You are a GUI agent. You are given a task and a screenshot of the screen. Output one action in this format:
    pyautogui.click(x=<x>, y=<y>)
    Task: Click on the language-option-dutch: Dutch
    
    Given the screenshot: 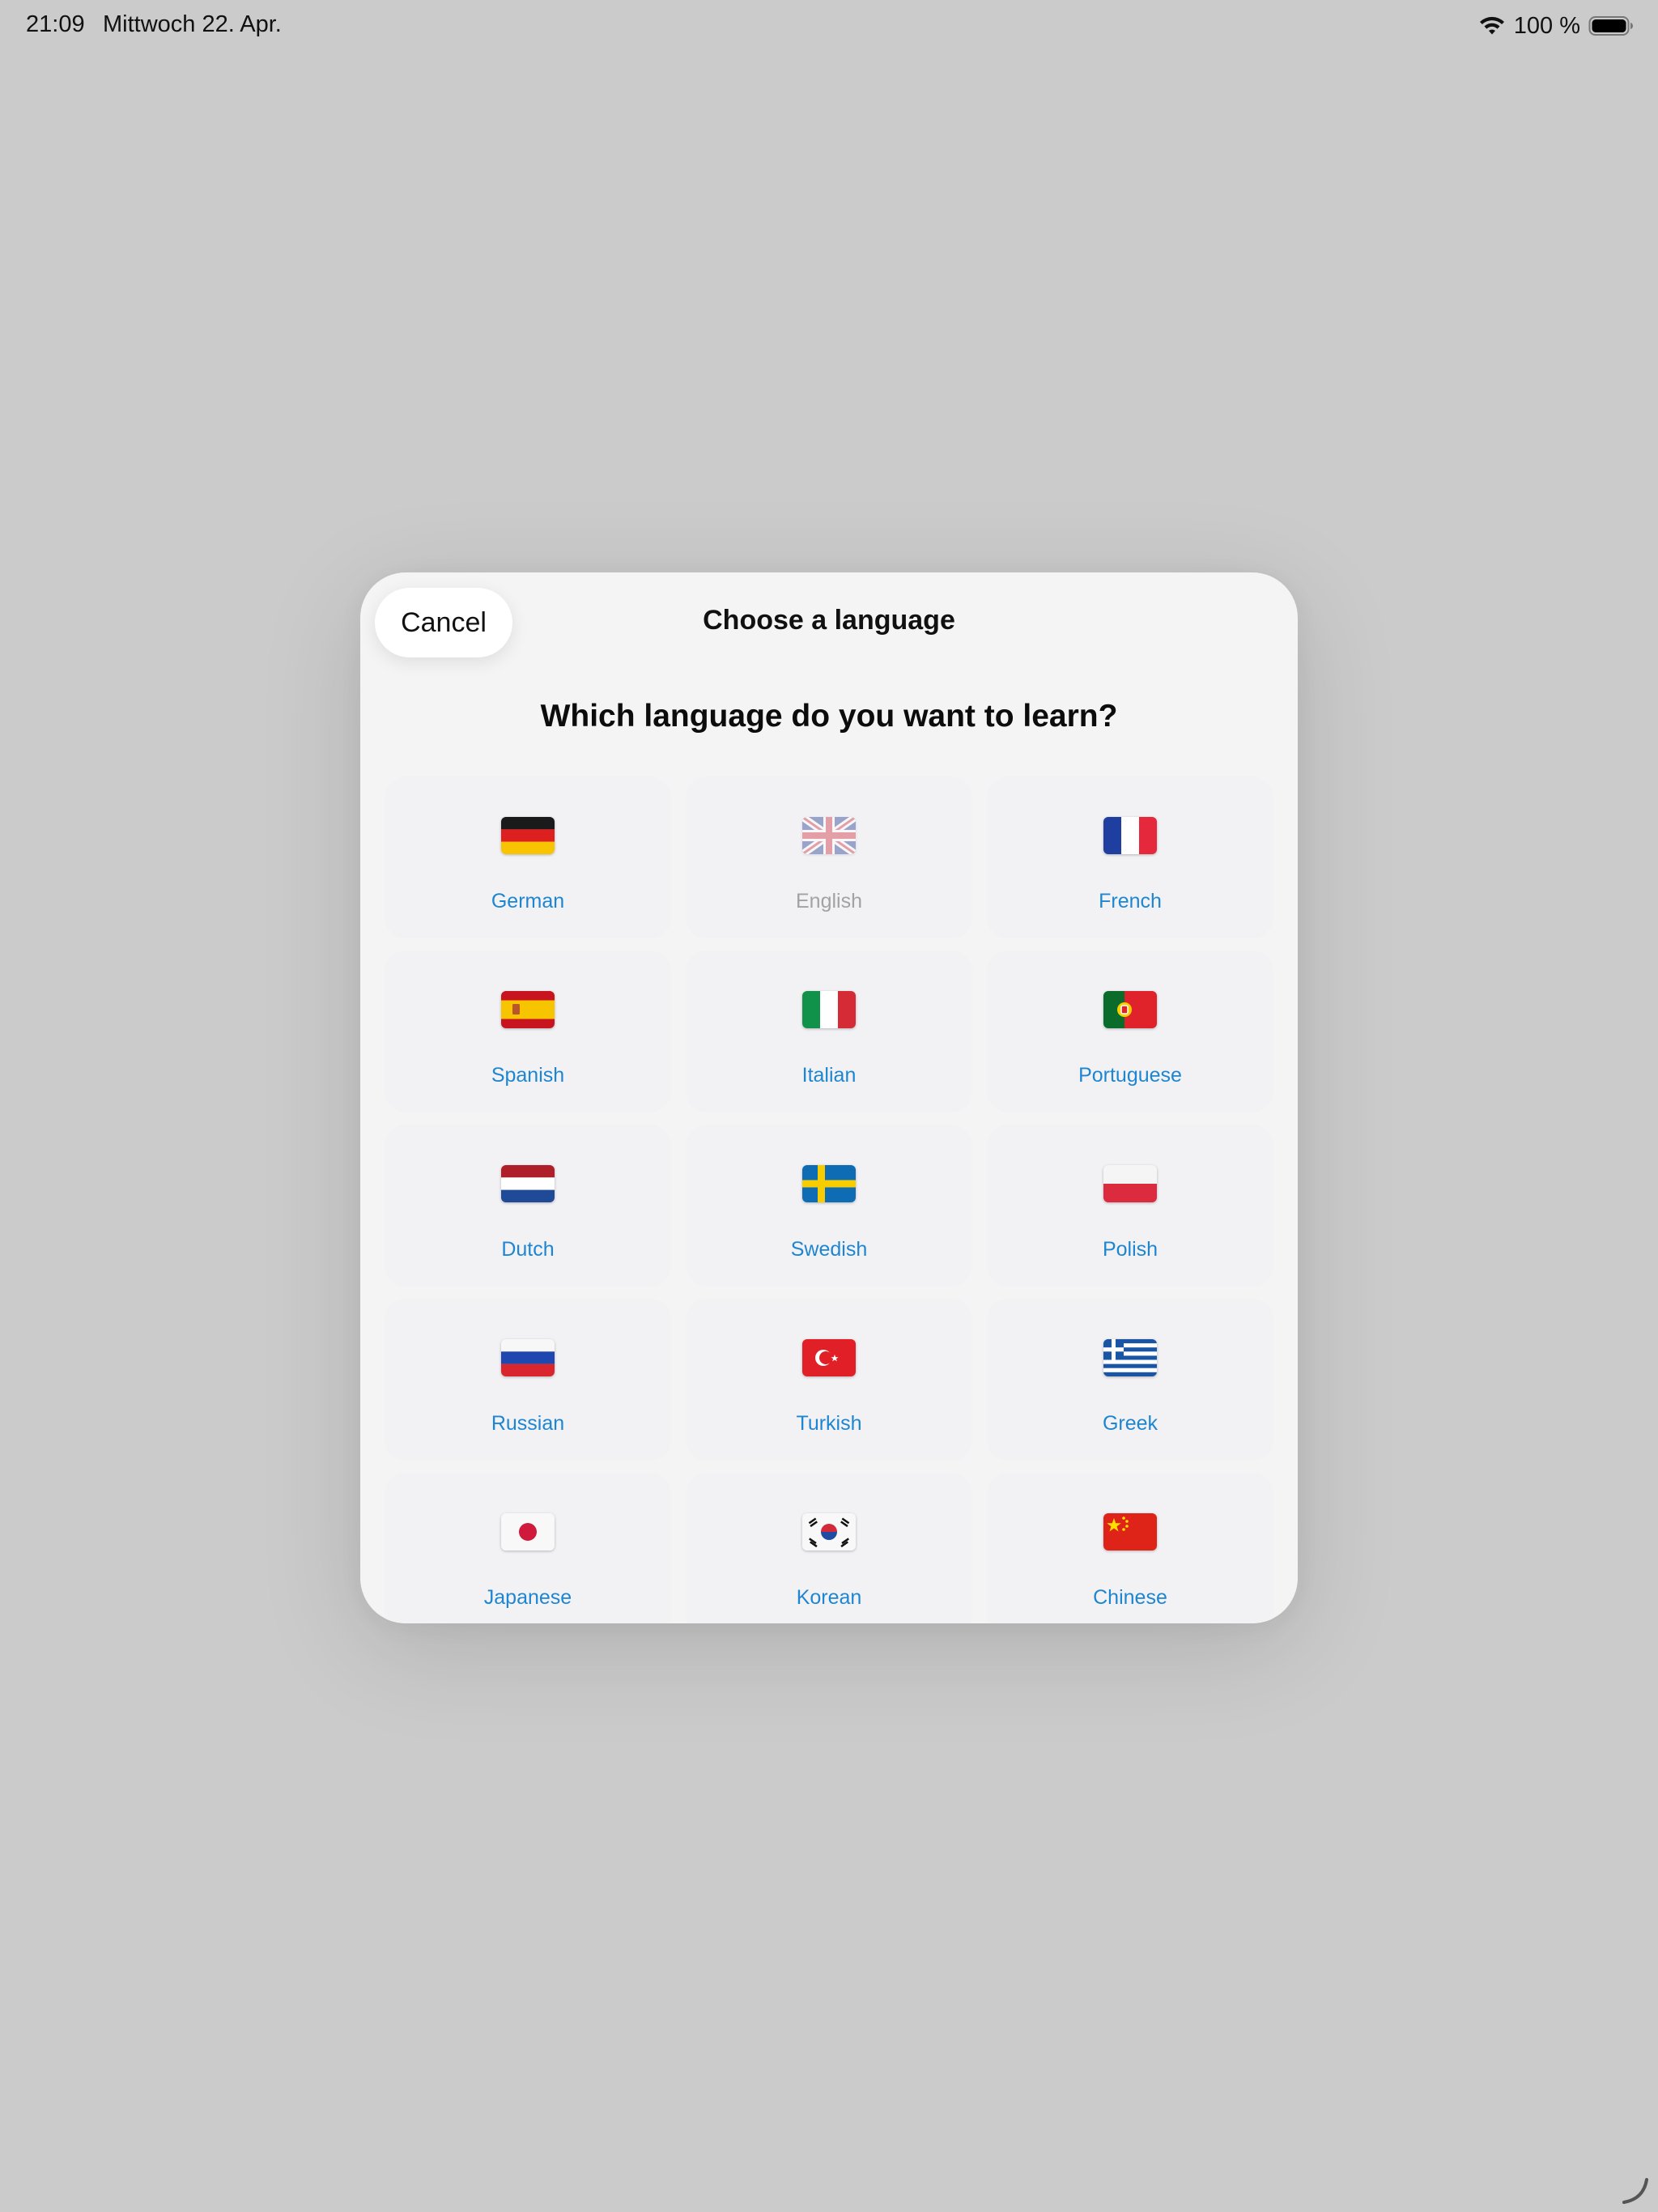 What is the action you would take?
    pyautogui.click(x=528, y=1206)
    